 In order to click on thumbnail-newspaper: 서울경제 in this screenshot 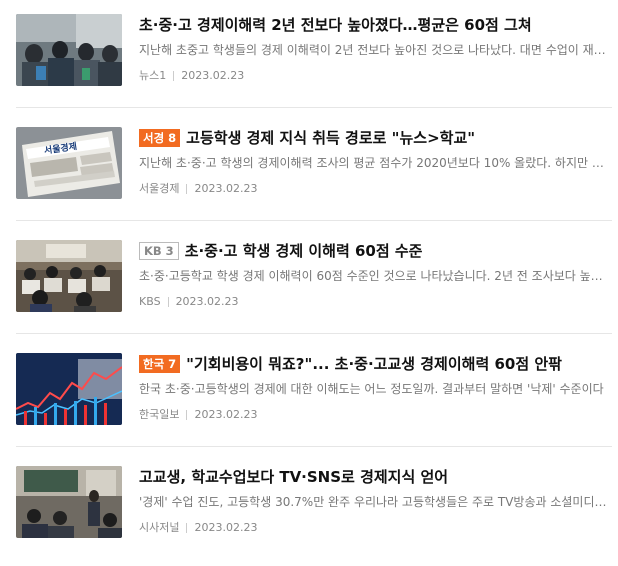, I will do `click(69, 163)`.